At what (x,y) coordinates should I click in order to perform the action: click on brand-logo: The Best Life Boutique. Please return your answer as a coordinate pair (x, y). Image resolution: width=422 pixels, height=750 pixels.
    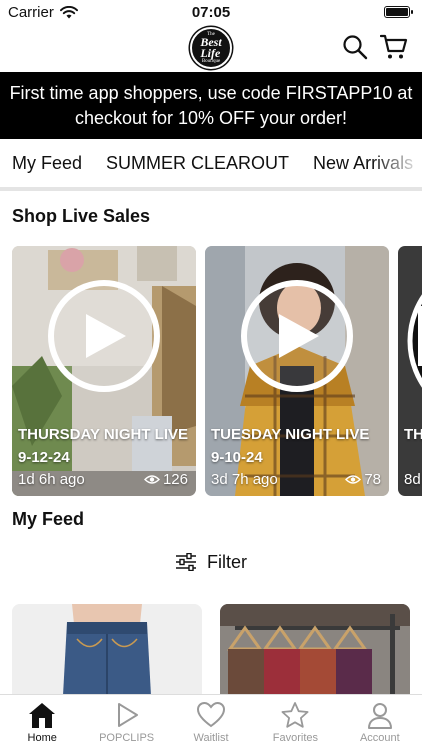
    Looking at the image, I should click on (211, 48).